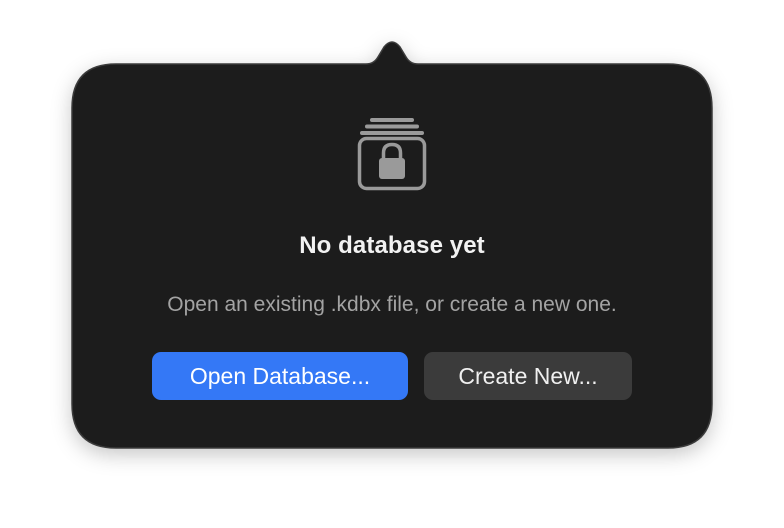  Describe the element at coordinates (392, 154) in the screenshot. I see `locked-database-icon` at that location.